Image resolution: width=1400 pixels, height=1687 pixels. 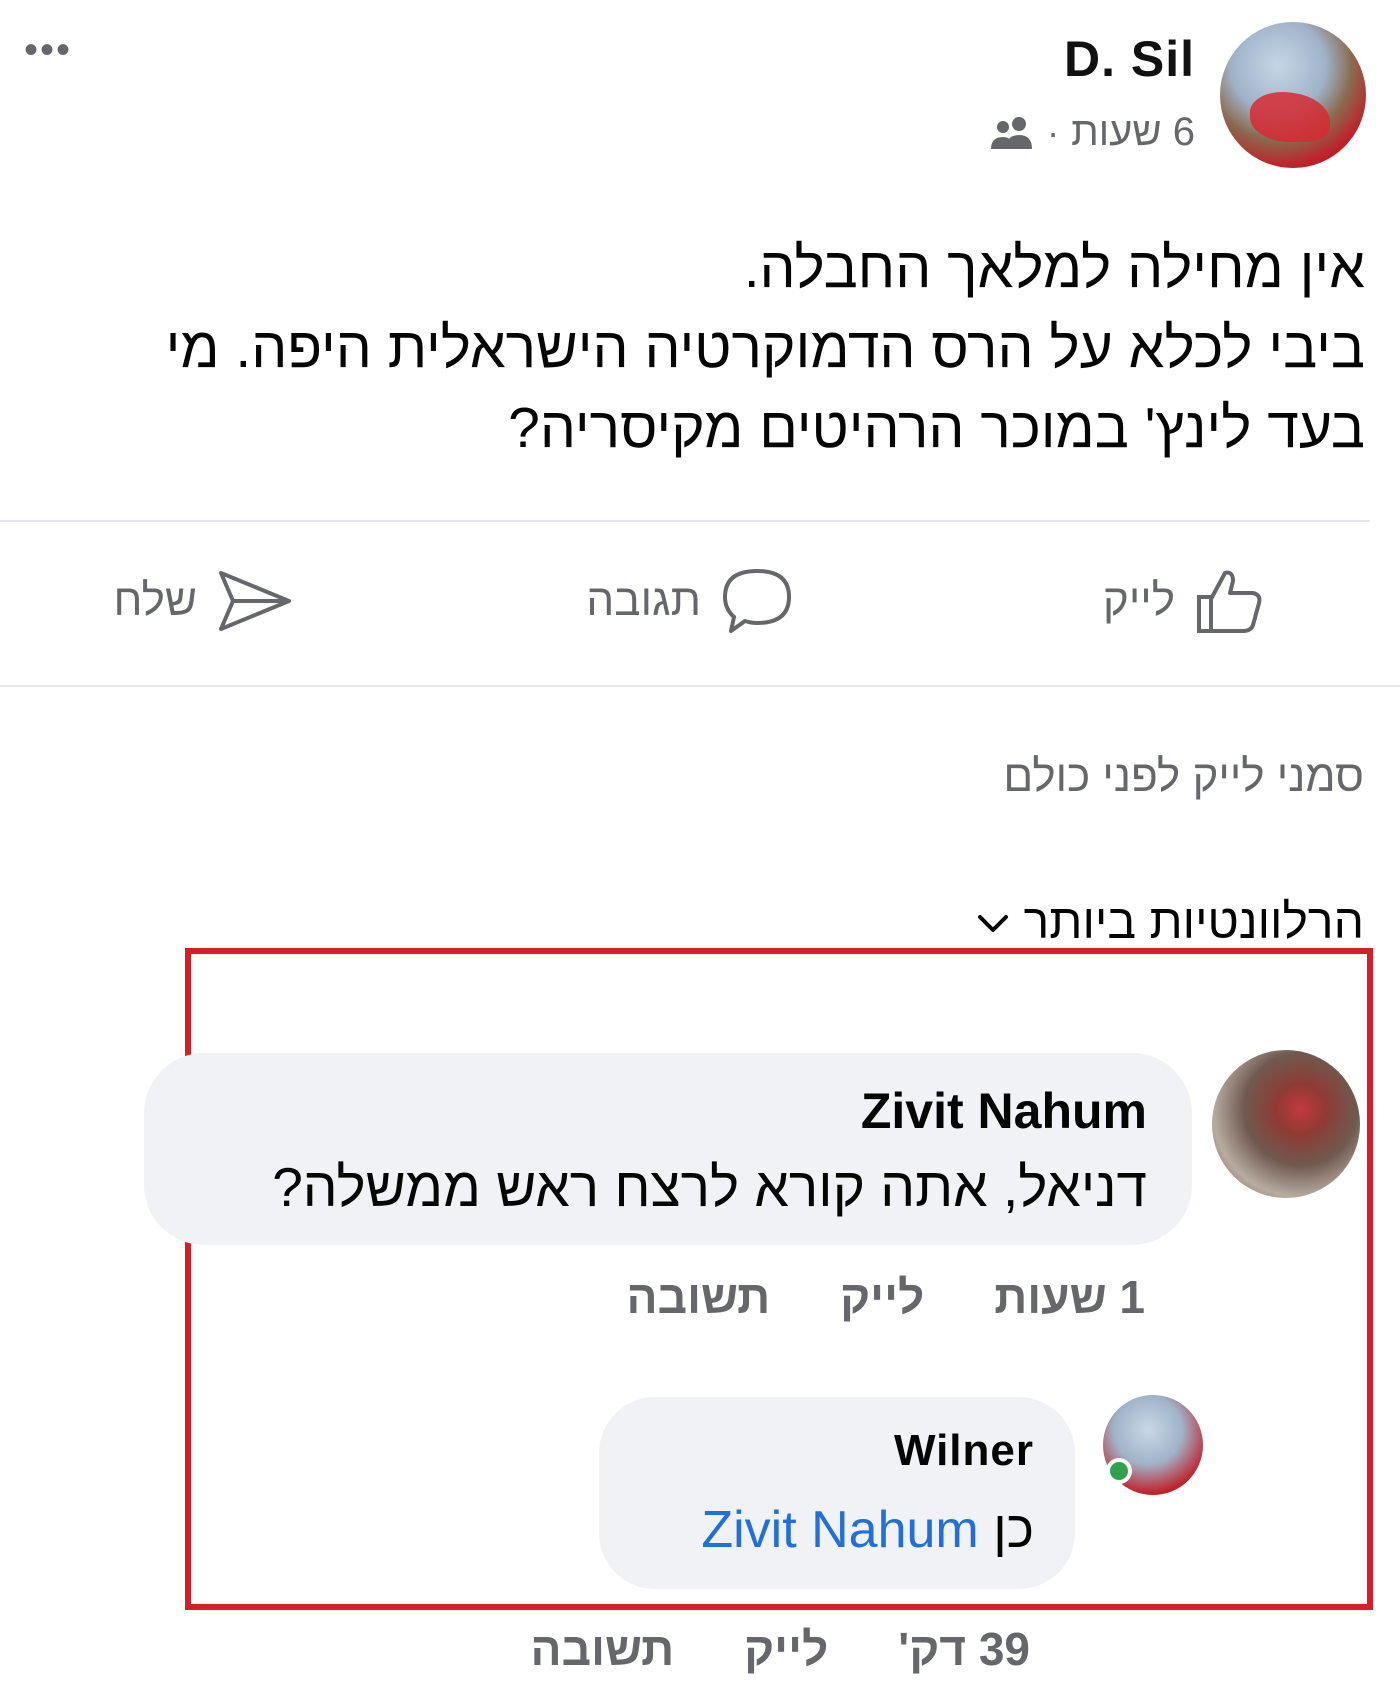 What do you see at coordinates (1054, 268) in the screenshot?
I see `post-line: אין מחילה למלאך החבלה.` at bounding box center [1054, 268].